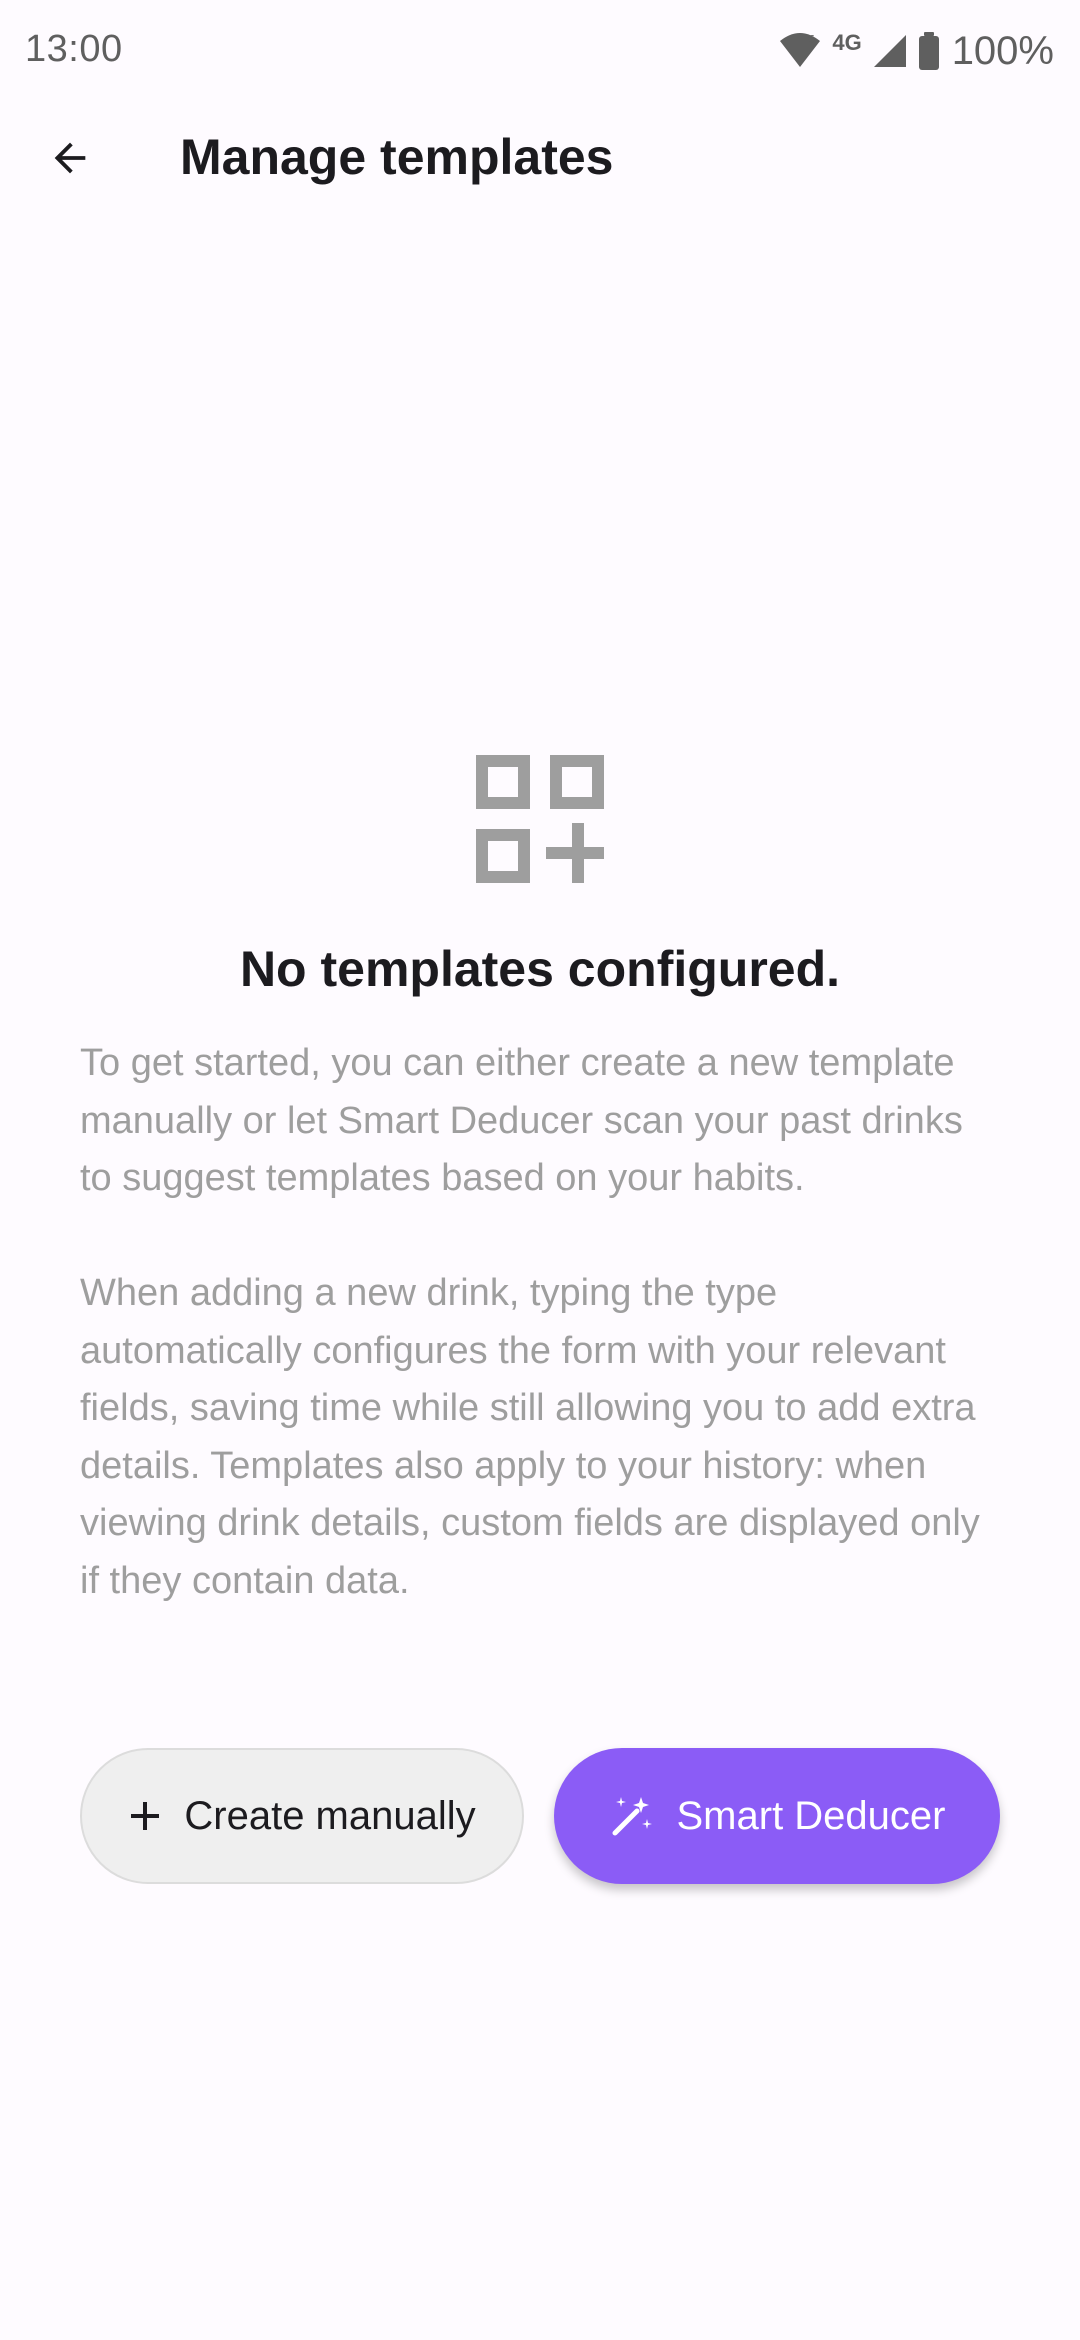  Describe the element at coordinates (330, 1815) in the screenshot. I see `create-manually-label: Create manually` at that location.